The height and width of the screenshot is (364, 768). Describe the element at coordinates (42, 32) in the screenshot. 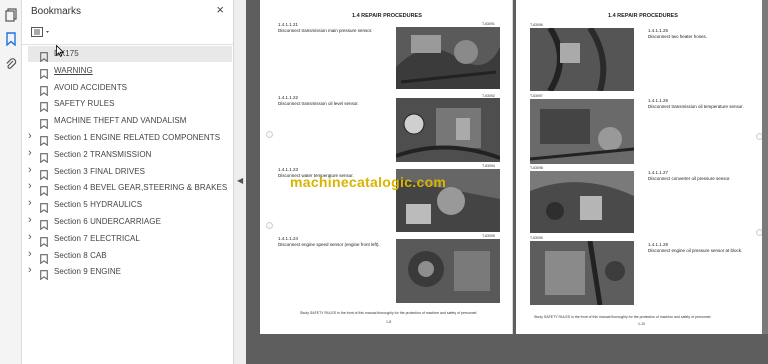

I see `options-menu-button` at that location.